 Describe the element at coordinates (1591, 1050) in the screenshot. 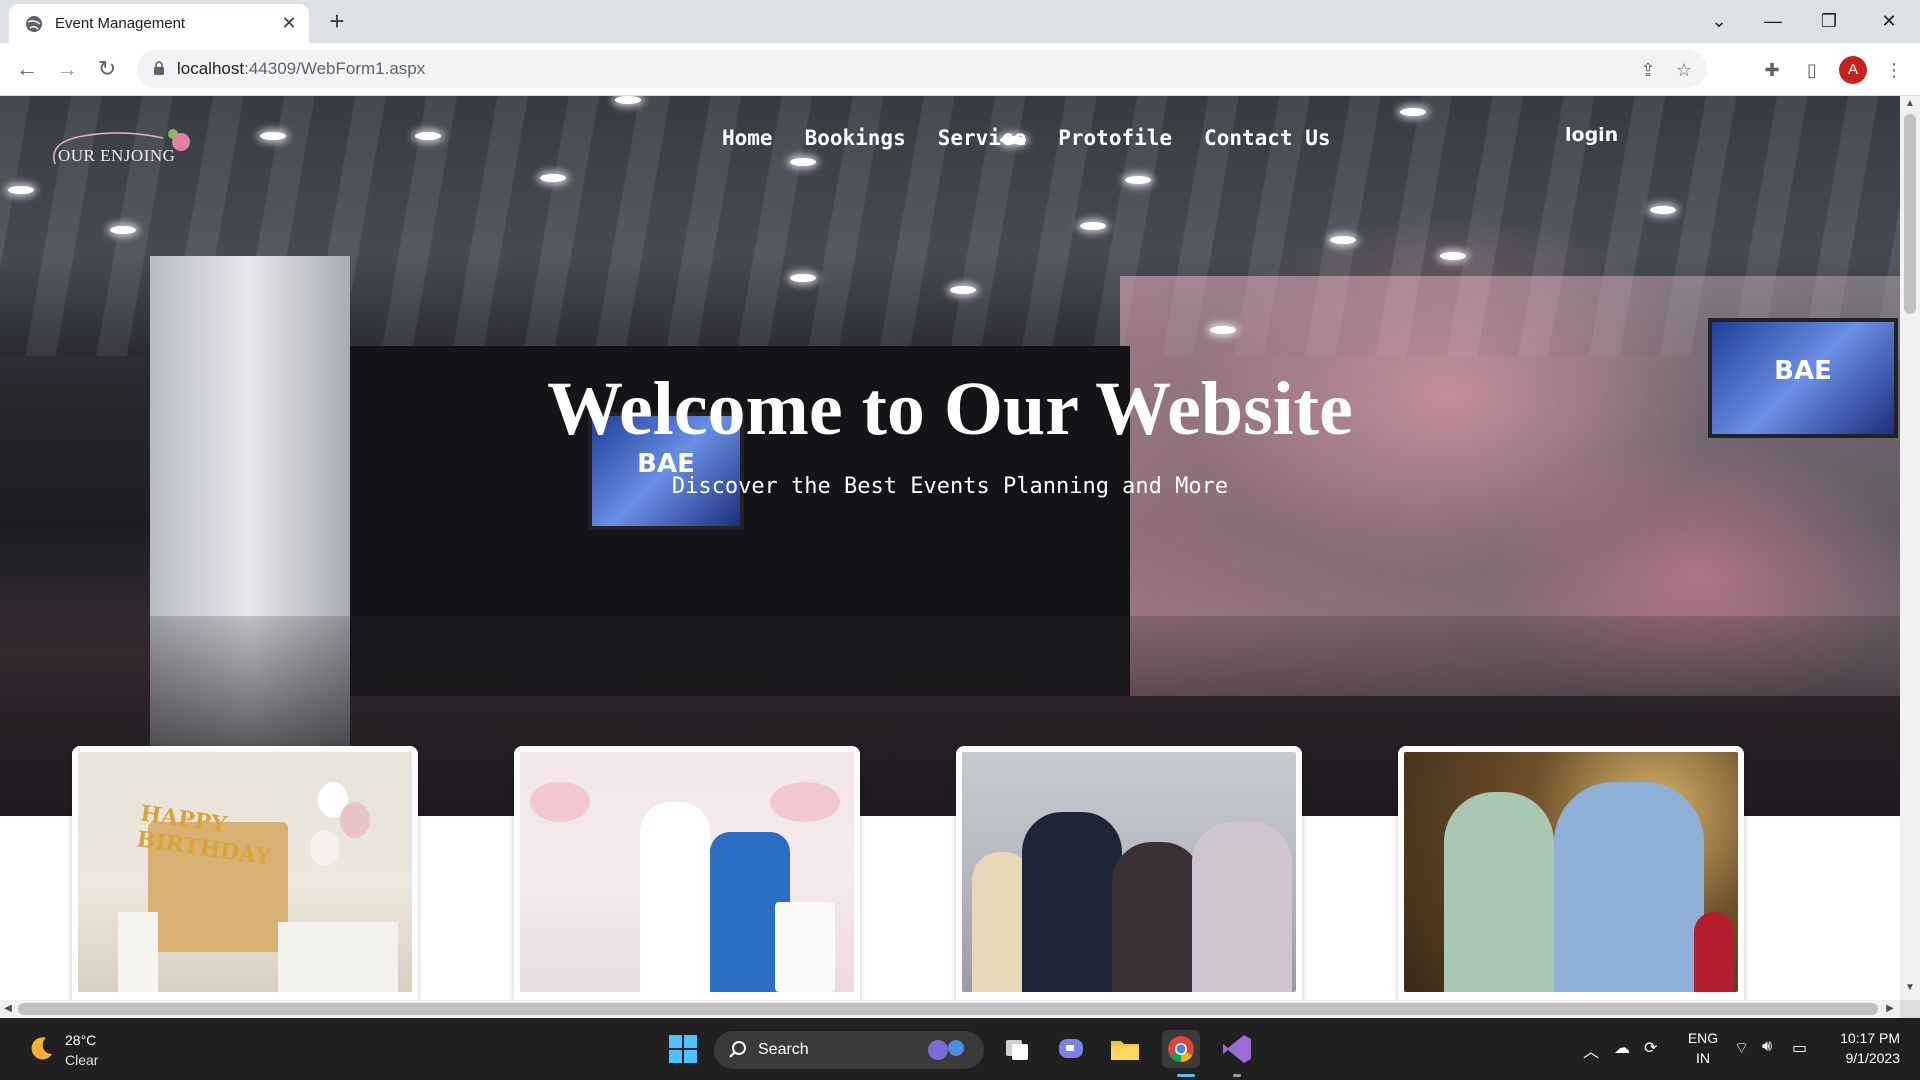

I see `chevron-up-icon: ︿` at that location.